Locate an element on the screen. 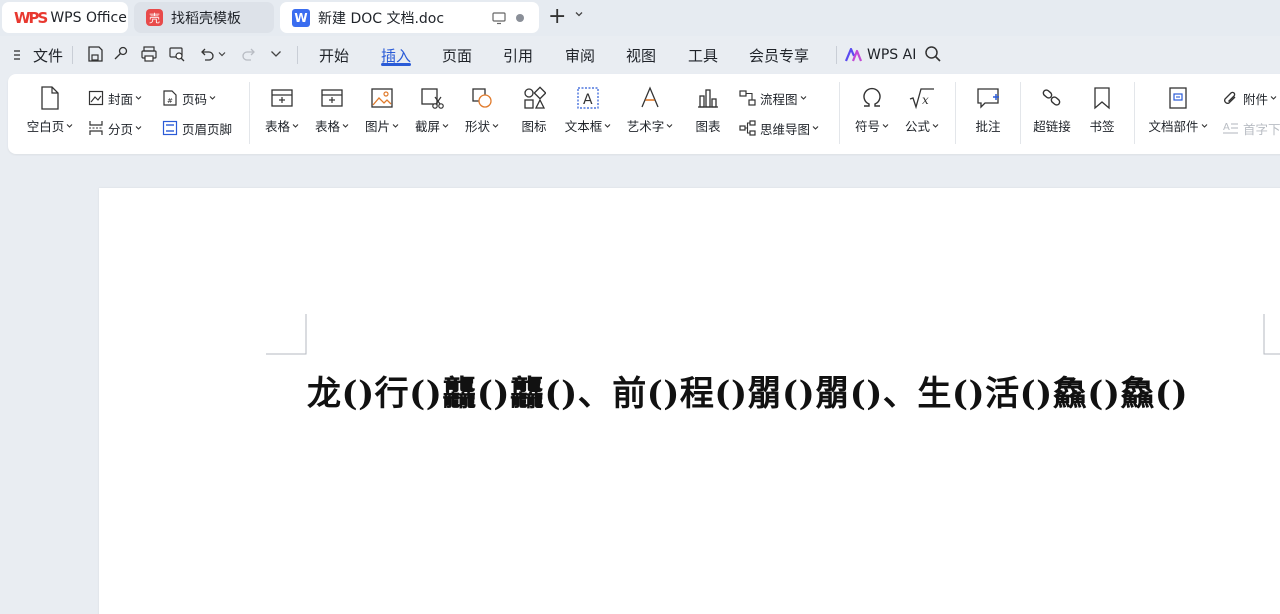  page-number-icon: # is located at coordinates (170, 98).